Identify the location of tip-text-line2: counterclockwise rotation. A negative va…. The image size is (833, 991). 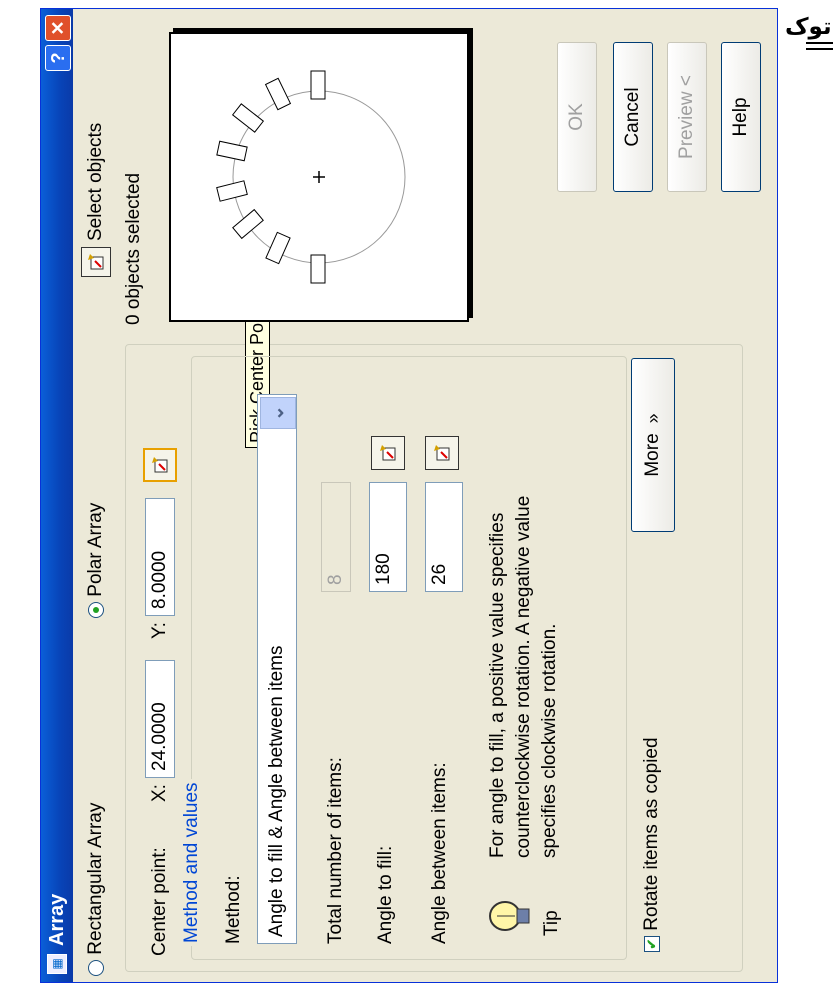
(523, 676).